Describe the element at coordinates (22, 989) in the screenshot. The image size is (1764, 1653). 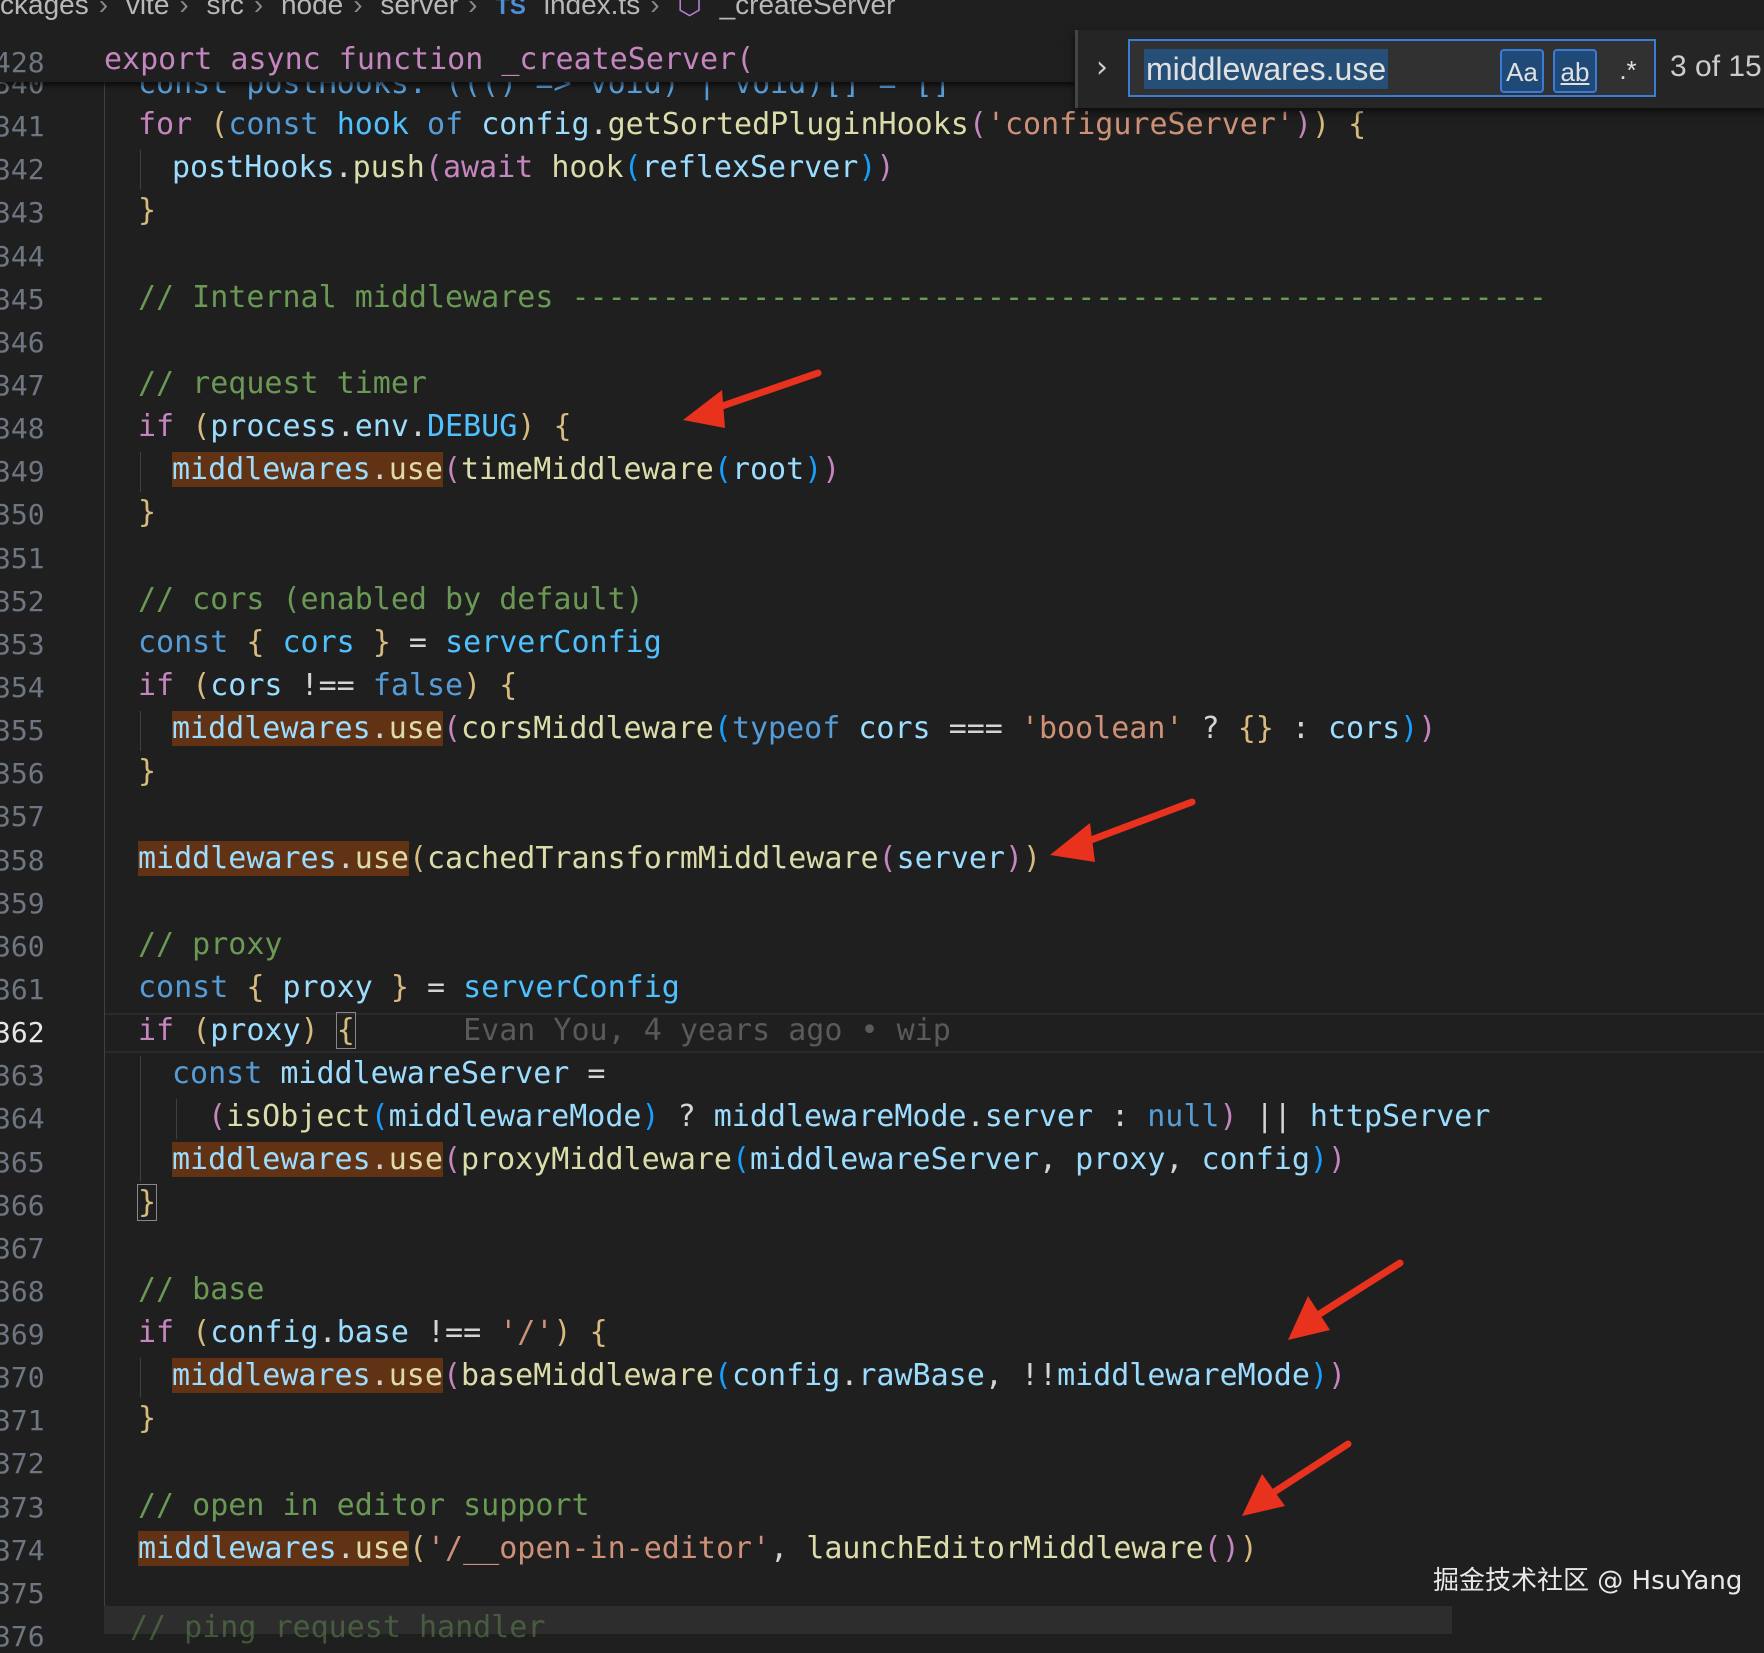
I see `line-number: 361` at that location.